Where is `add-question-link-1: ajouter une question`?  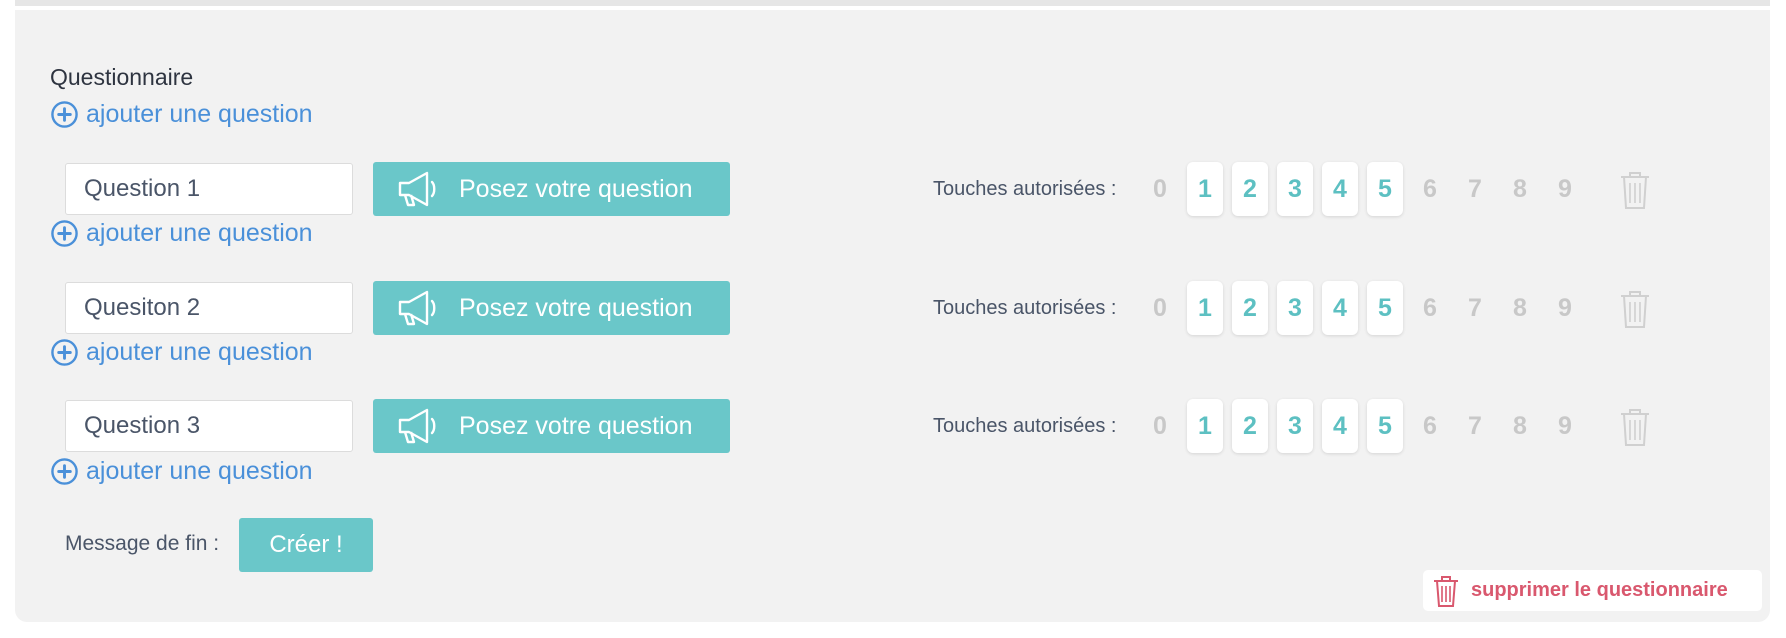 add-question-link-1: ajouter une question is located at coordinates (181, 114).